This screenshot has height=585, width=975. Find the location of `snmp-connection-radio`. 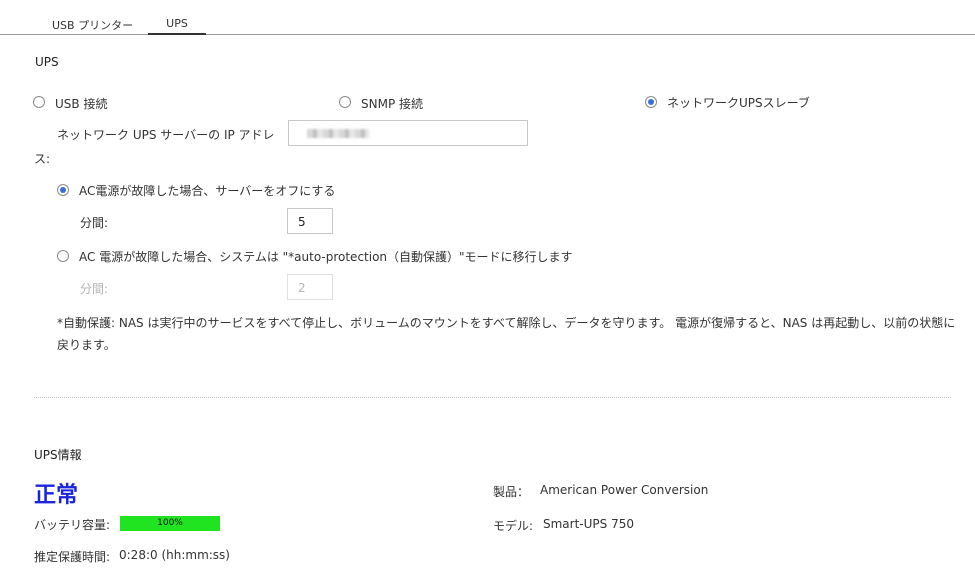

snmp-connection-radio is located at coordinates (345, 102).